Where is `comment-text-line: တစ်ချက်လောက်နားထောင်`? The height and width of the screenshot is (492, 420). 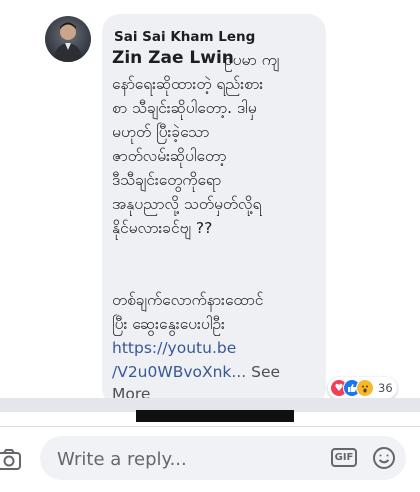
comment-text-line: တစ်ချက်လောက်နားထောင် is located at coordinates (188, 300).